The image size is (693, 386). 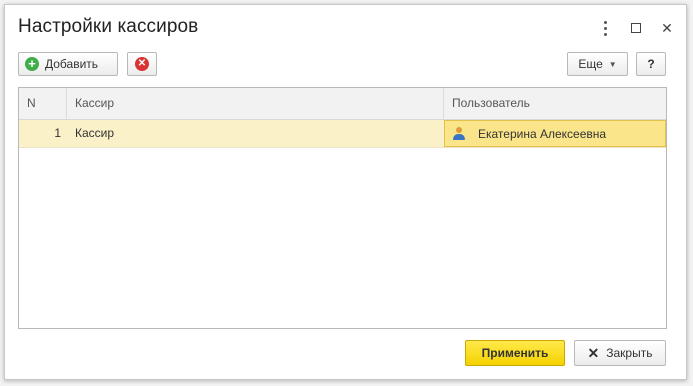 What do you see at coordinates (94, 133) in the screenshot?
I see `cashier-cell: Кассир` at bounding box center [94, 133].